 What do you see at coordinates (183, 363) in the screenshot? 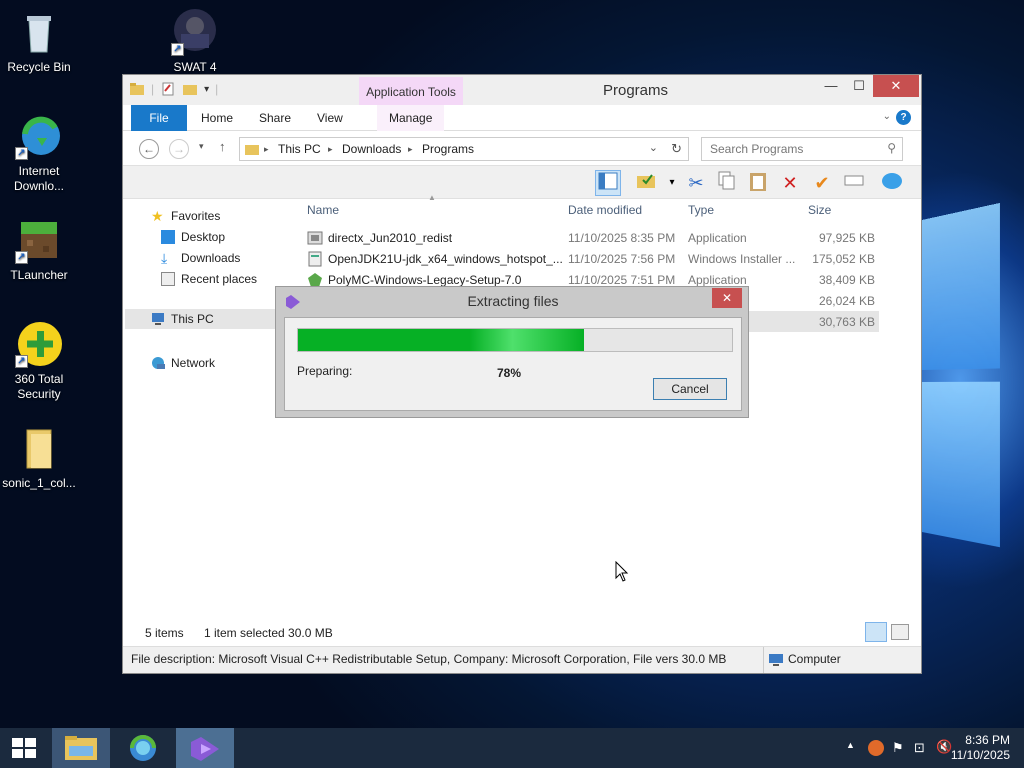
I see `nav-network: Network` at bounding box center [183, 363].